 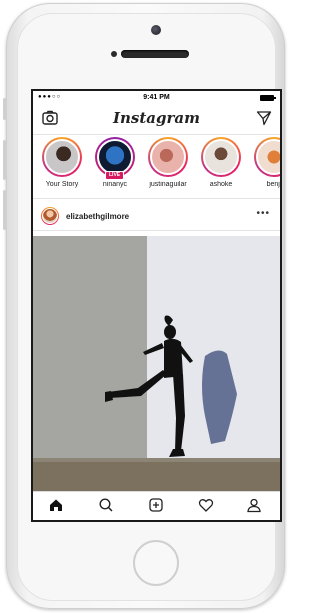 I want to click on proximity-sensor, so click(x=114, y=54).